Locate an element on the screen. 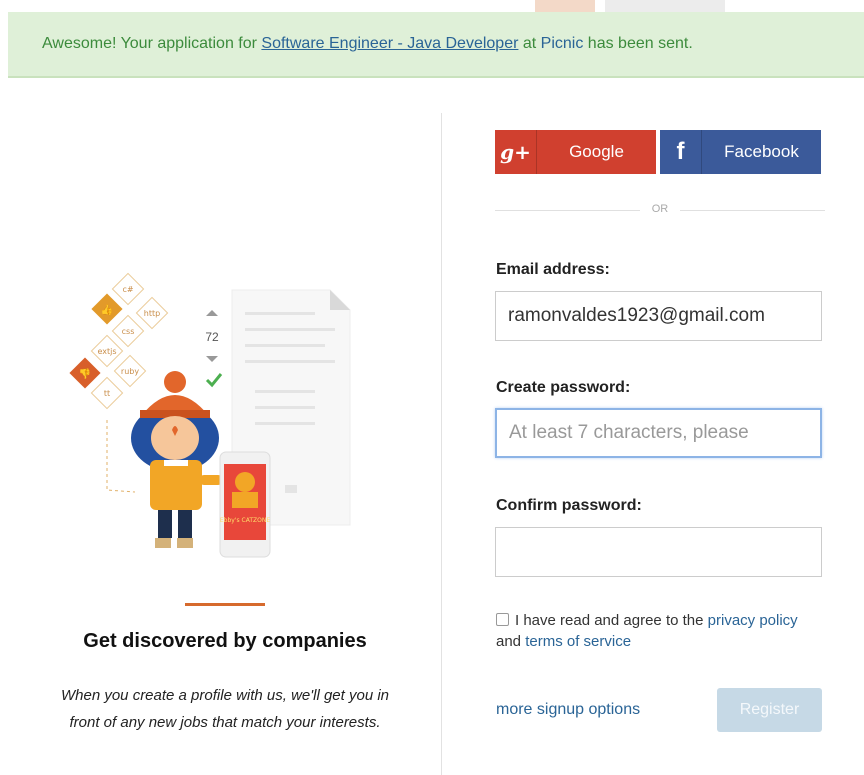  tag-text: extjs is located at coordinates (106, 351).